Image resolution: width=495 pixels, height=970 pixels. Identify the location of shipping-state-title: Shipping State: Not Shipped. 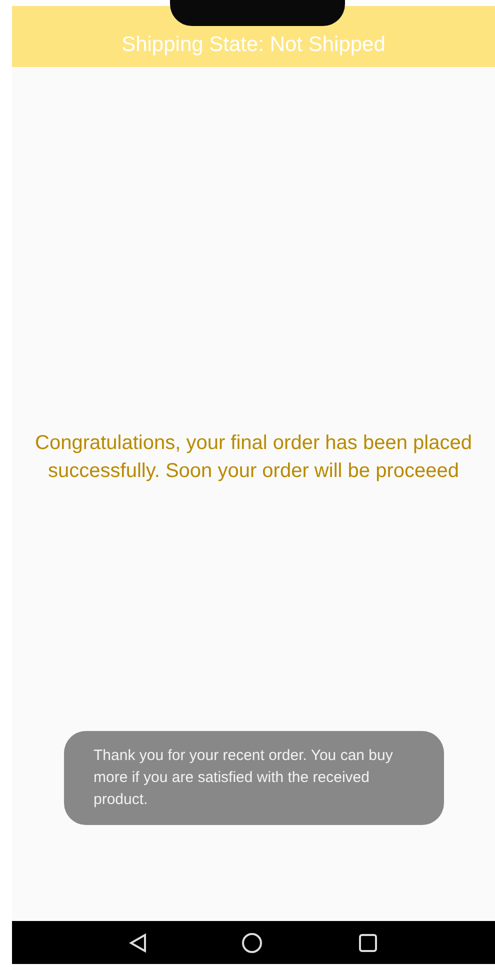
(254, 45).